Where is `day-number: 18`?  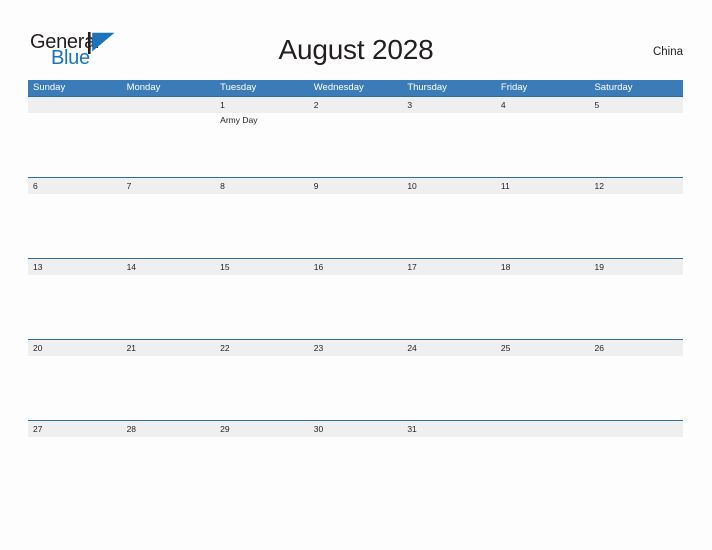
day-number: 18 is located at coordinates (505, 267).